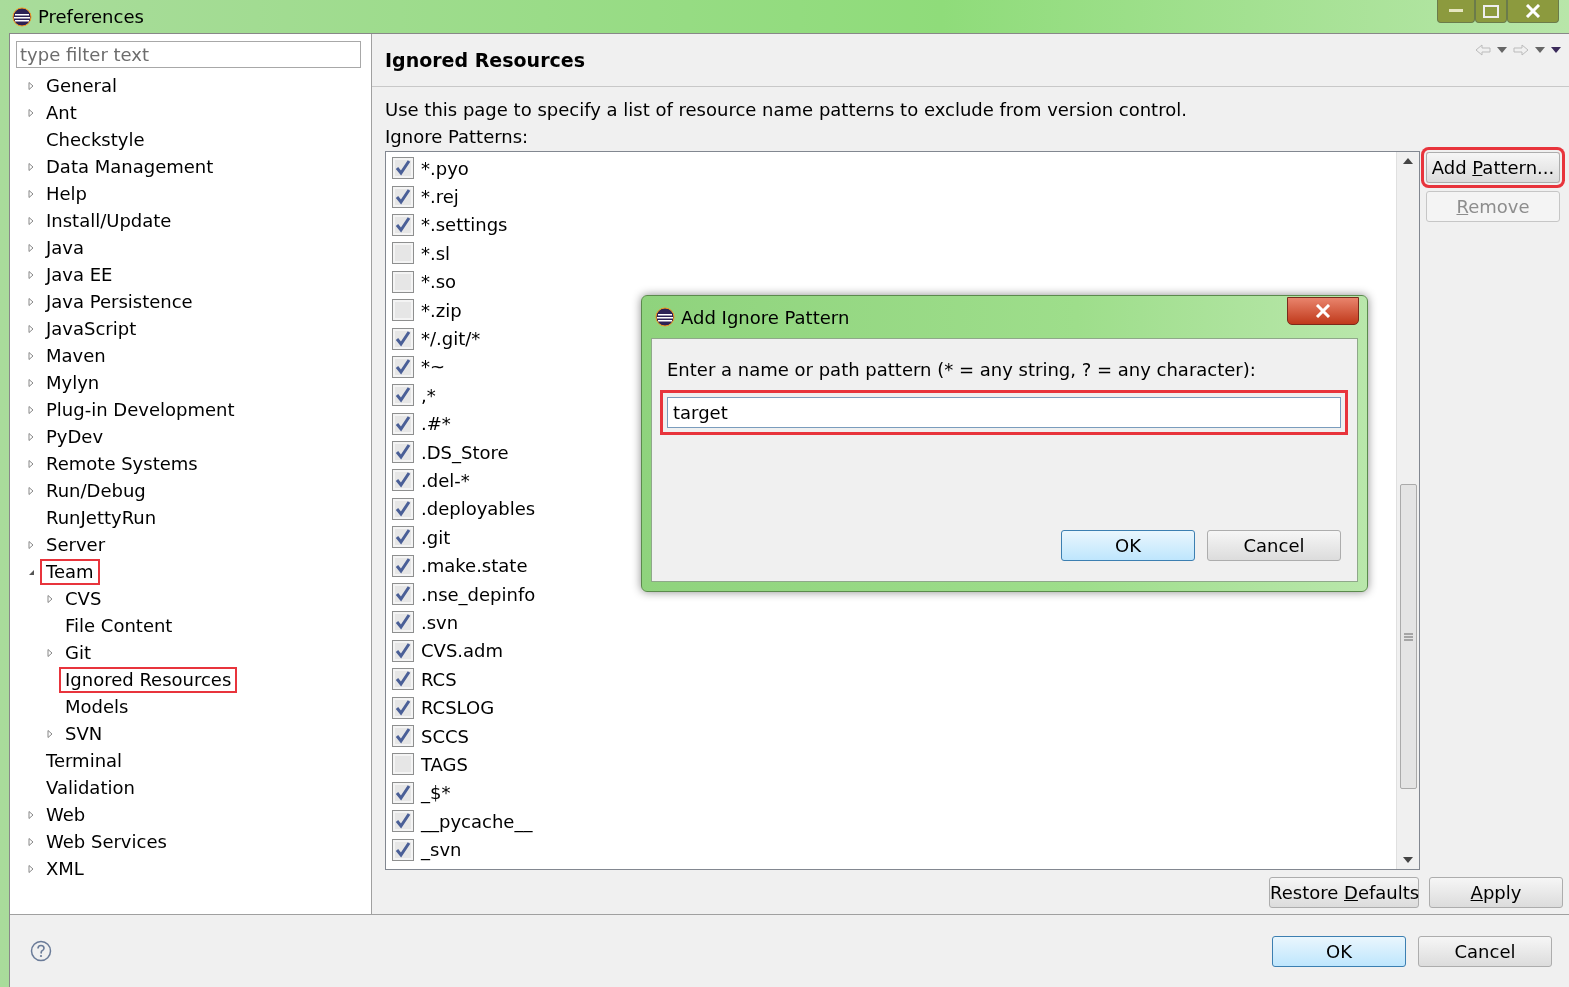 This screenshot has height=987, width=1569. I want to click on tree-item: Team, so click(70, 571).